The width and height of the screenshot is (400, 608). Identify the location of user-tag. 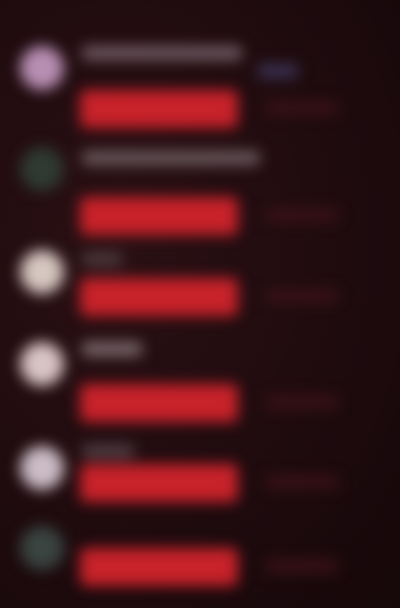
(278, 71).